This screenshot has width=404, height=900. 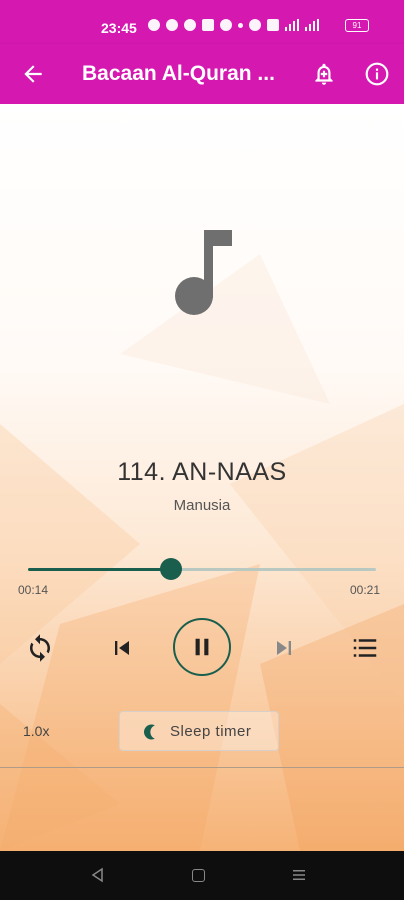 What do you see at coordinates (202, 472) in the screenshot?
I see `track-title: 114. AN-NAAS` at bounding box center [202, 472].